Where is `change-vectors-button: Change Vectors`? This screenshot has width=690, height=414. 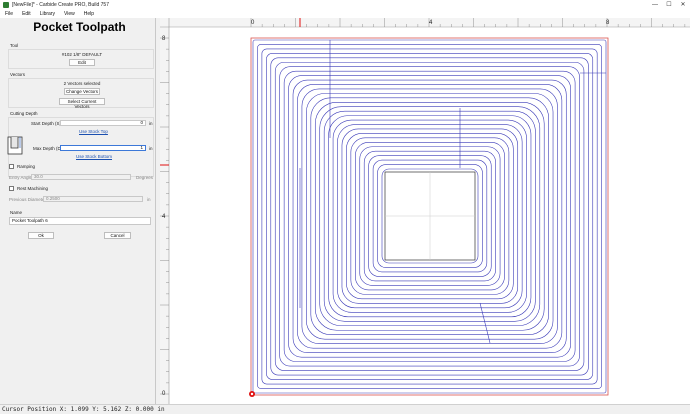
change-vectors-button: Change Vectors is located at coordinates (82, 91).